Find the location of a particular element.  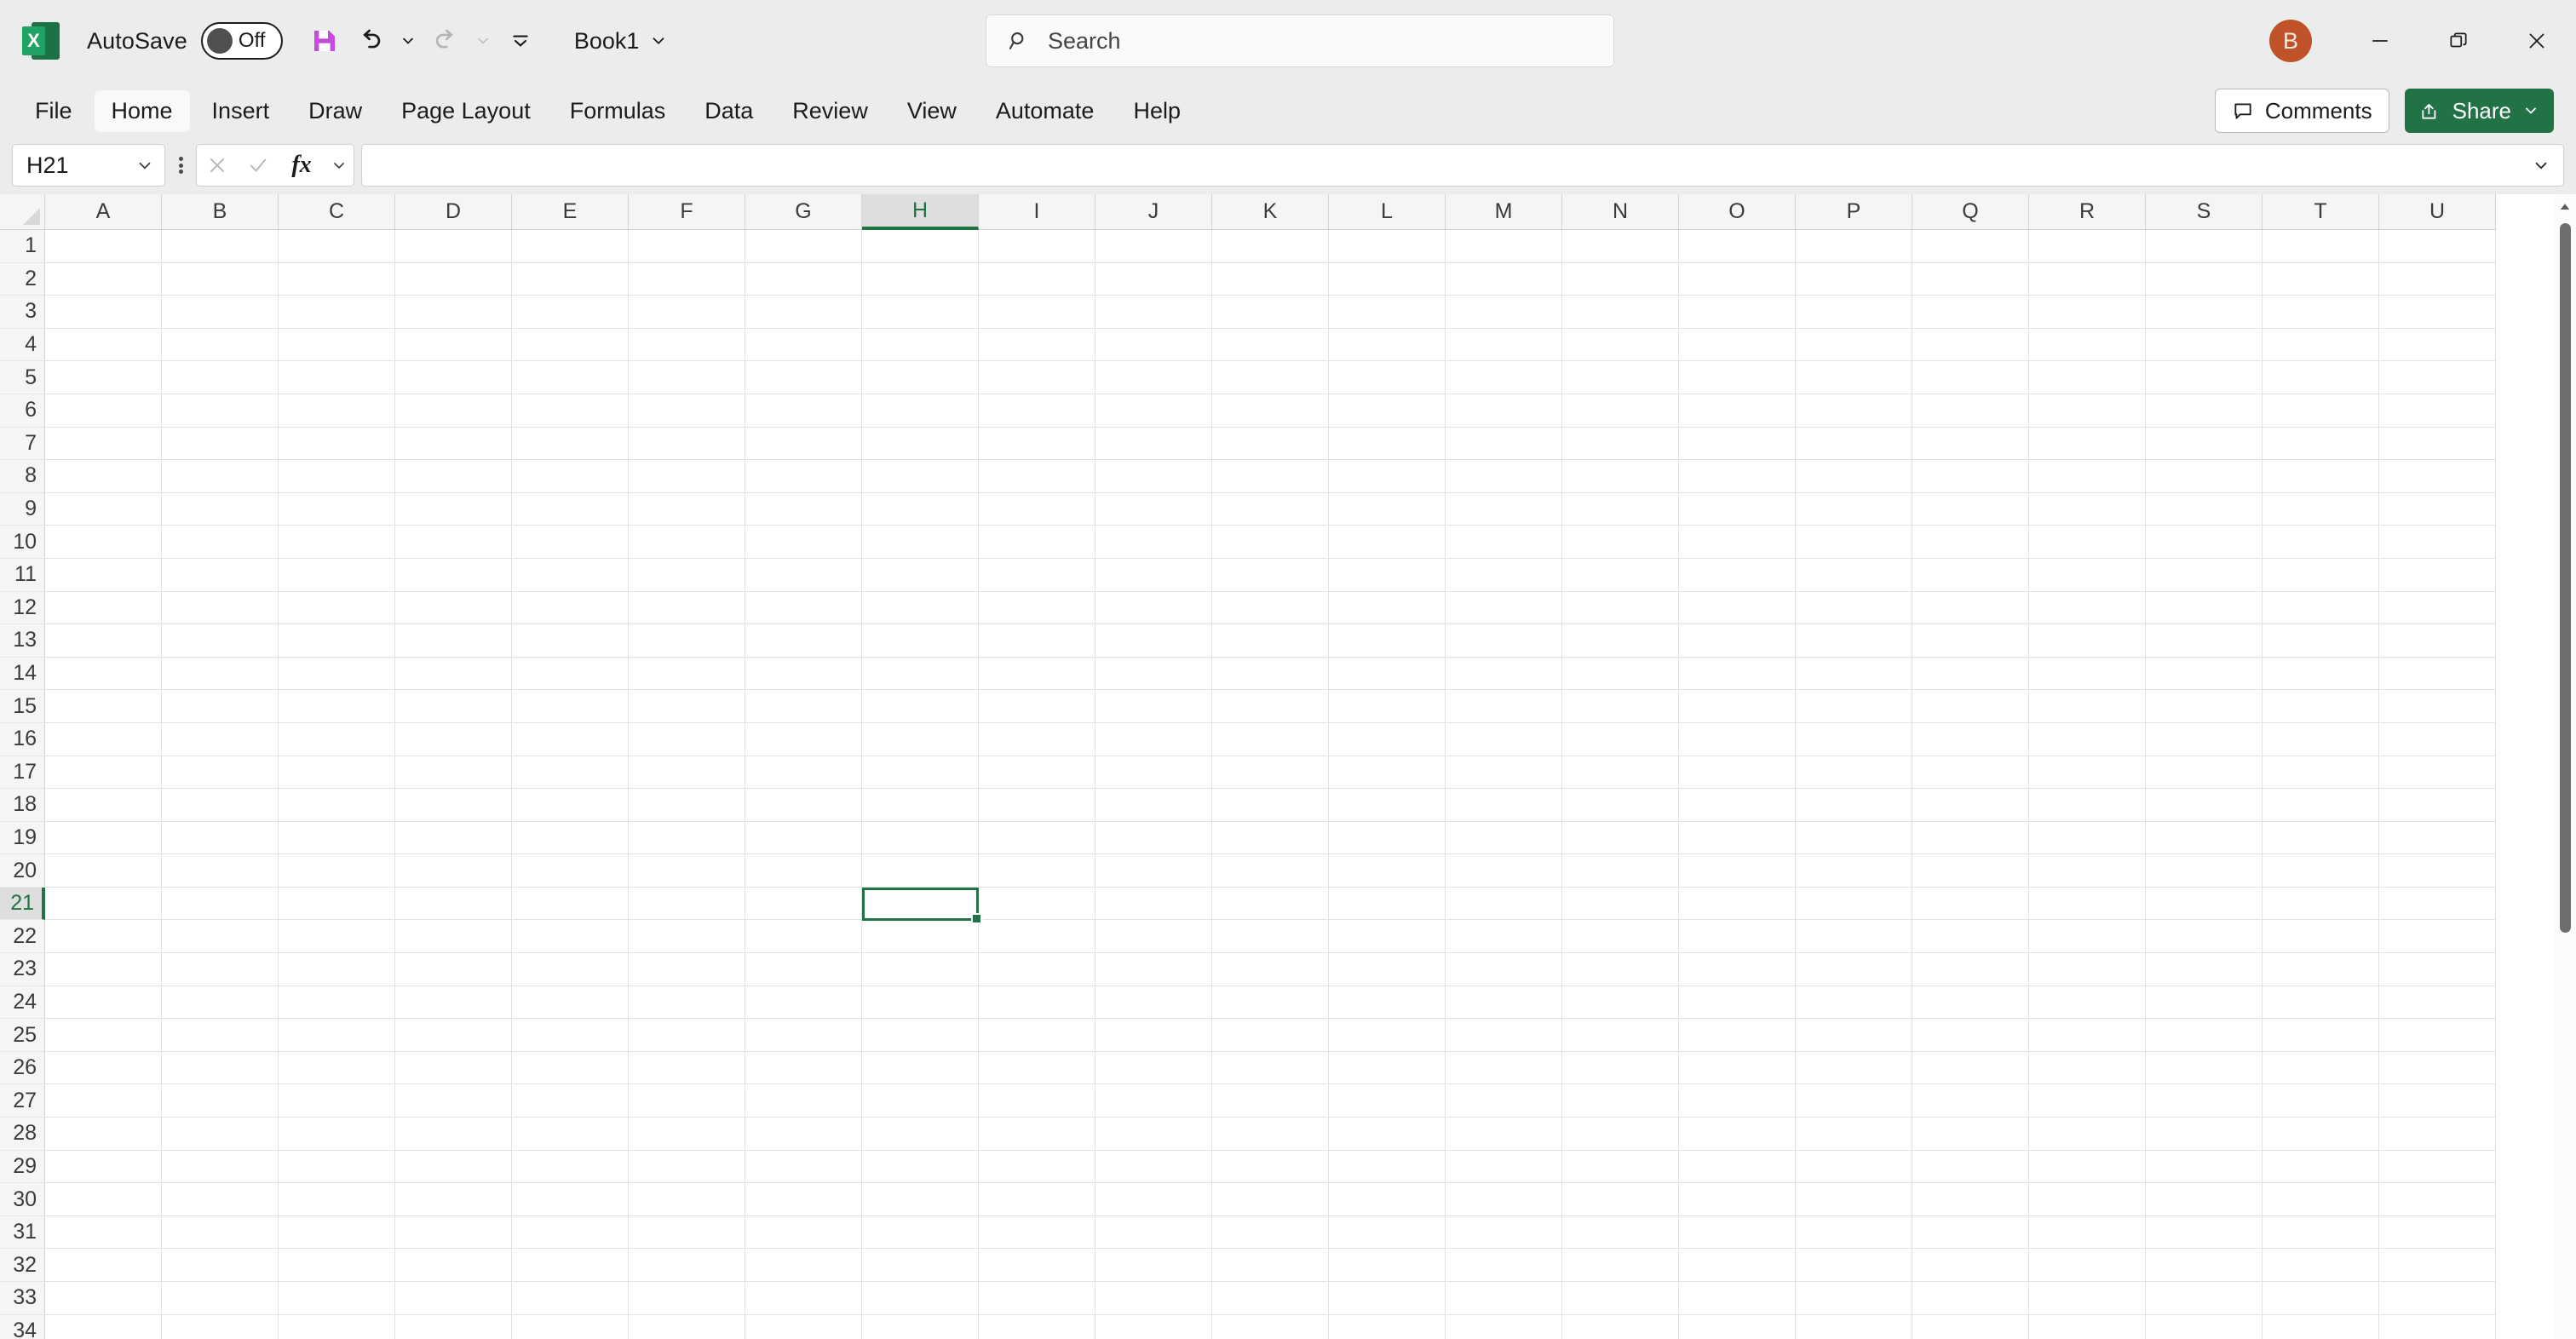

cell-S26 is located at coordinates (2205, 1068).